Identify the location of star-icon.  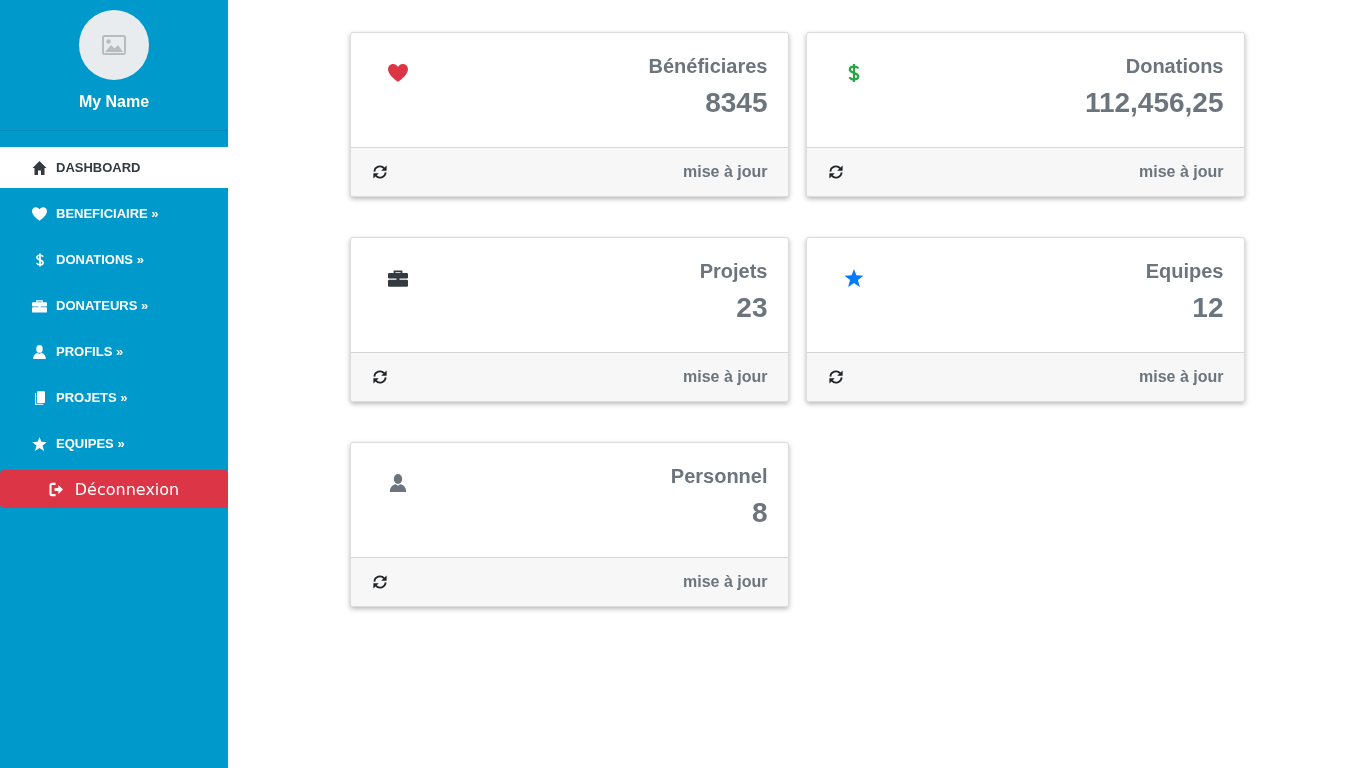
(39, 443).